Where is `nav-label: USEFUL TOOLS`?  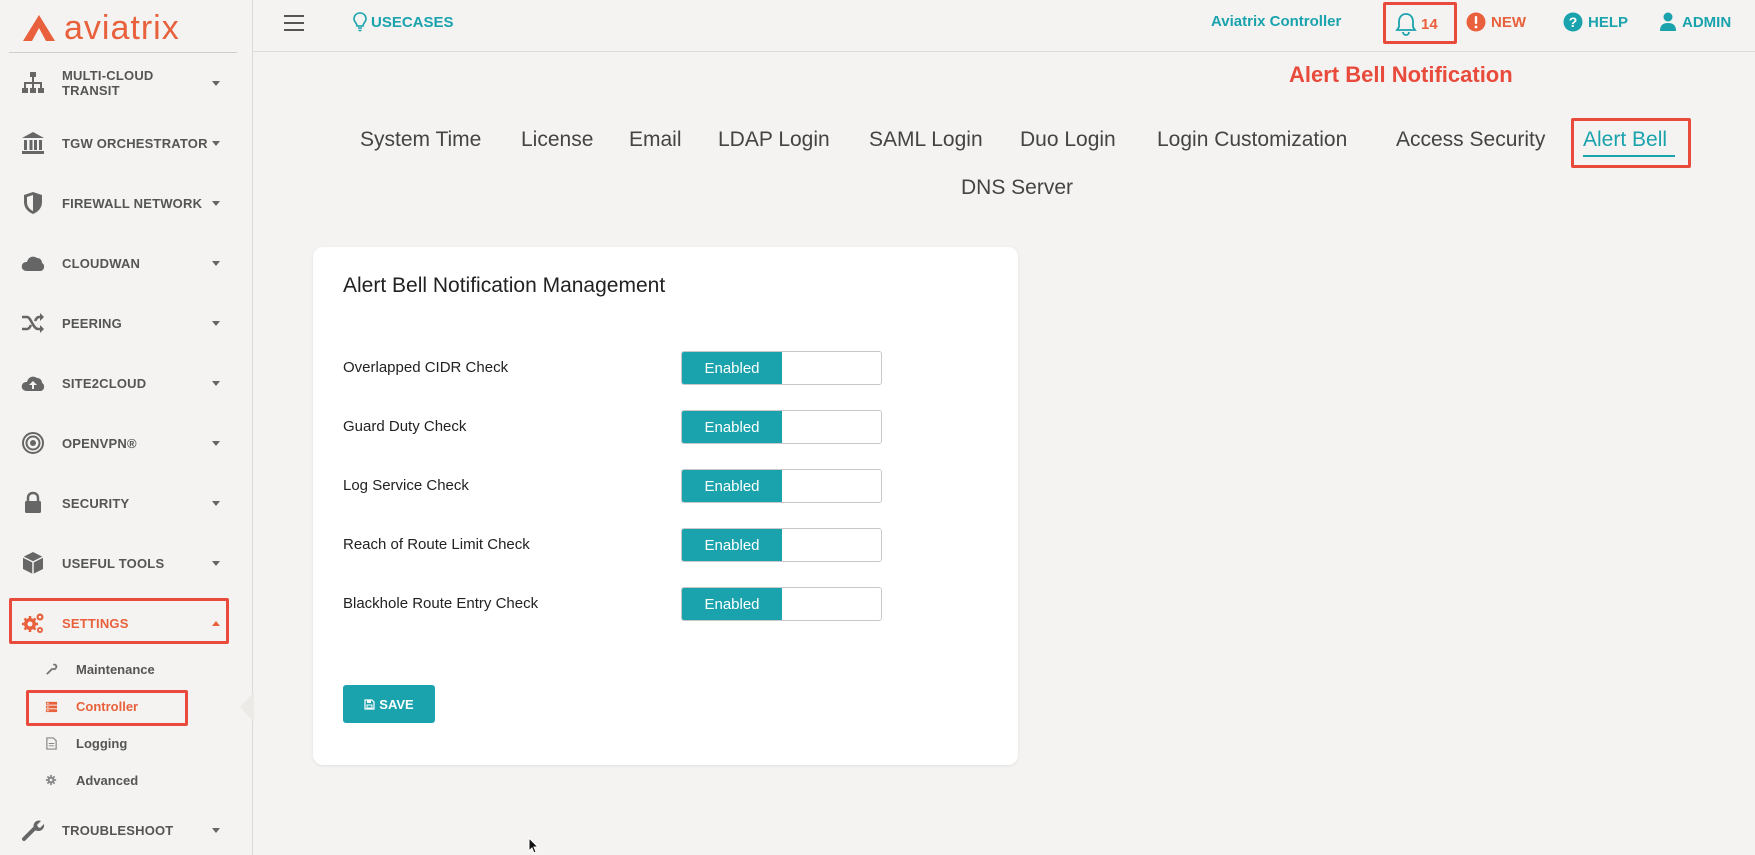
nav-label: USEFUL TOOLS is located at coordinates (113, 563).